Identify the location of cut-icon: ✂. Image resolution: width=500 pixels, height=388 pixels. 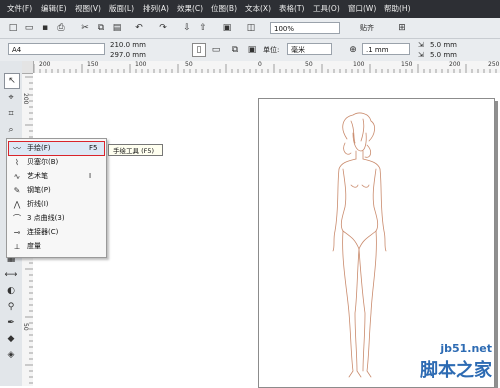
(85, 28).